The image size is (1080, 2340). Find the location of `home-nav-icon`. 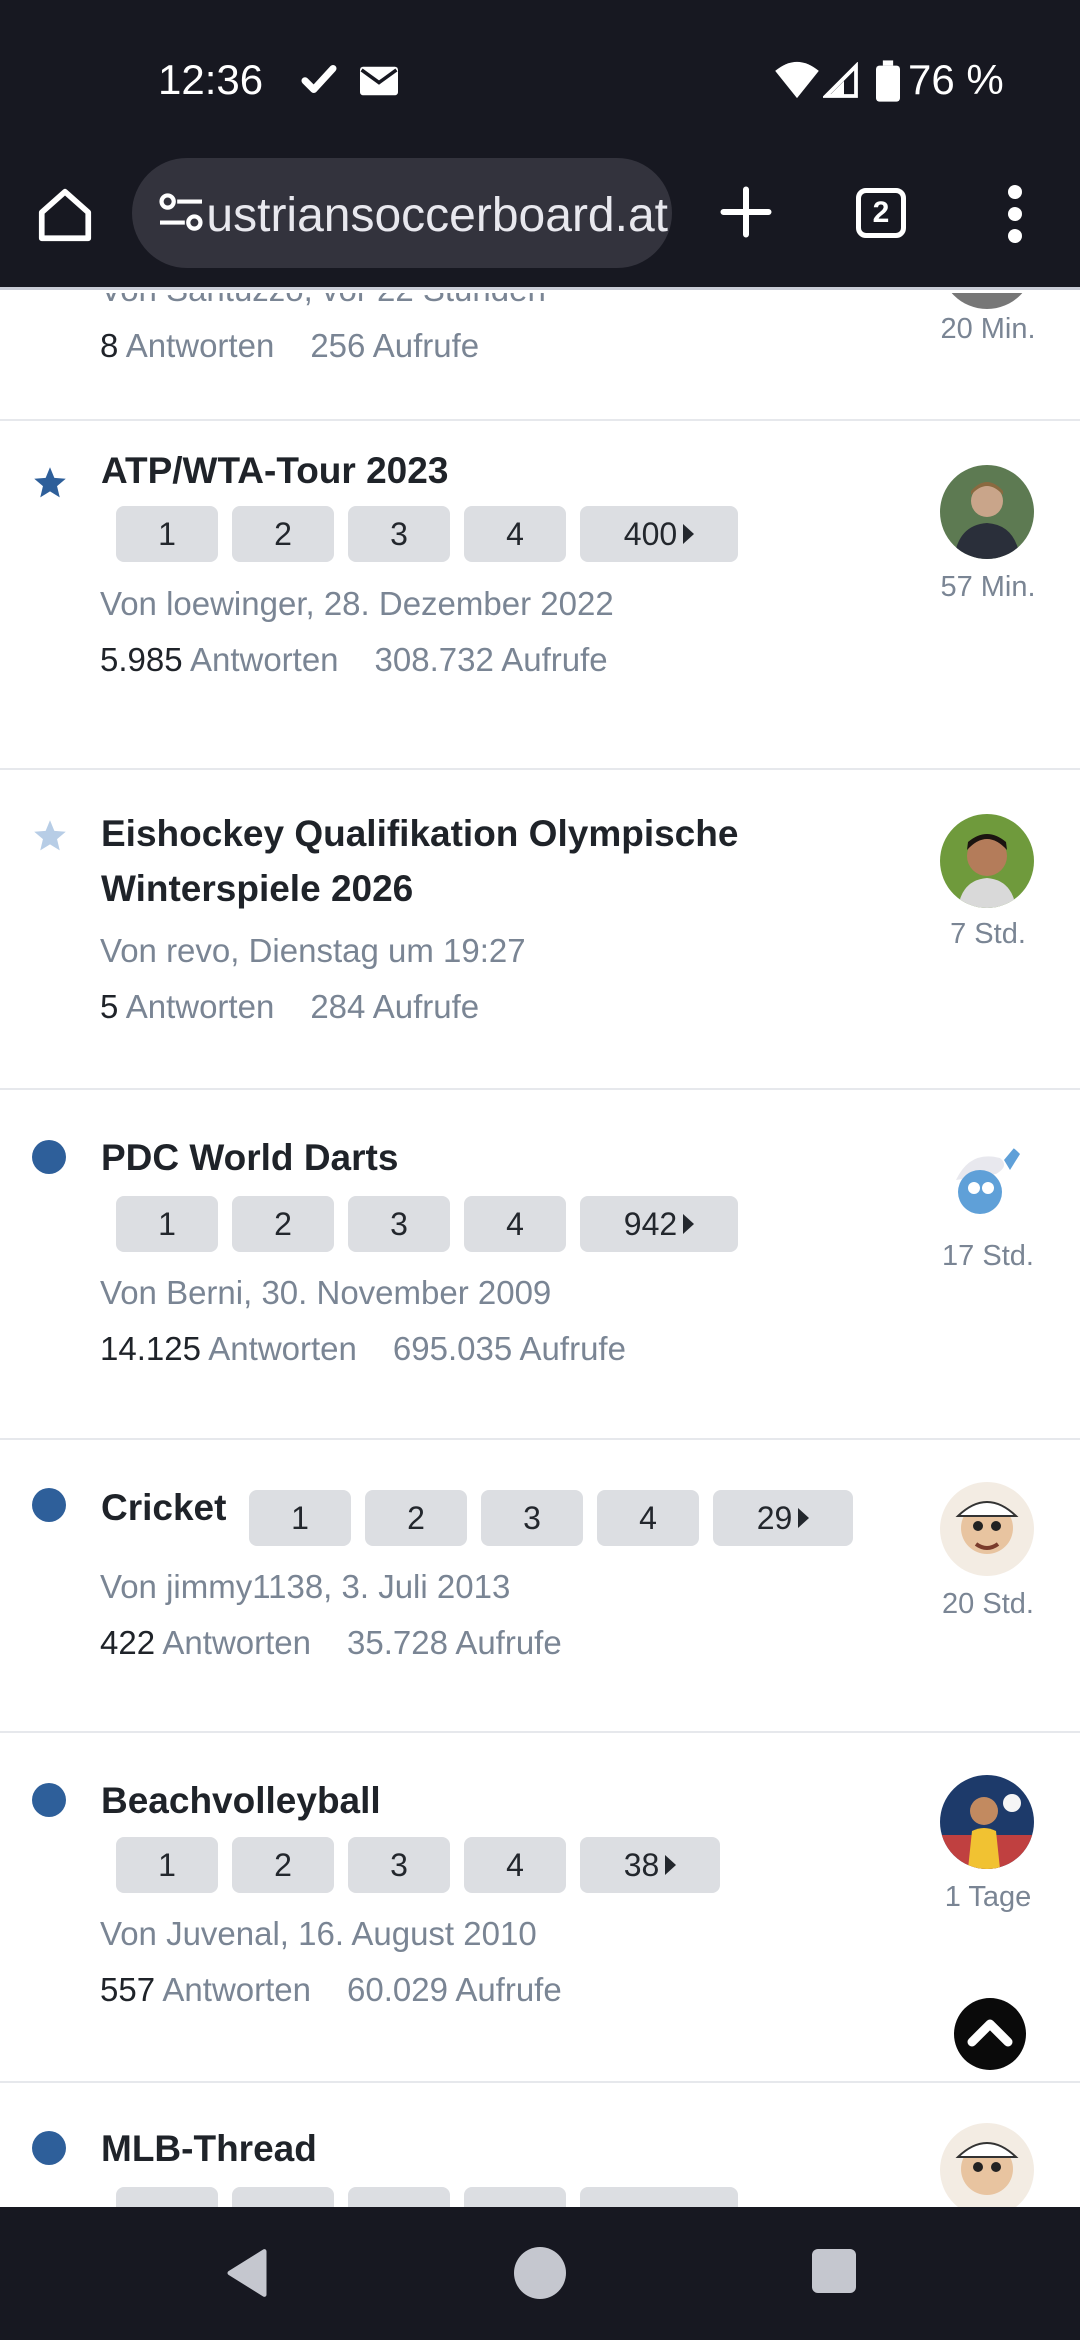

home-nav-icon is located at coordinates (540, 2273).